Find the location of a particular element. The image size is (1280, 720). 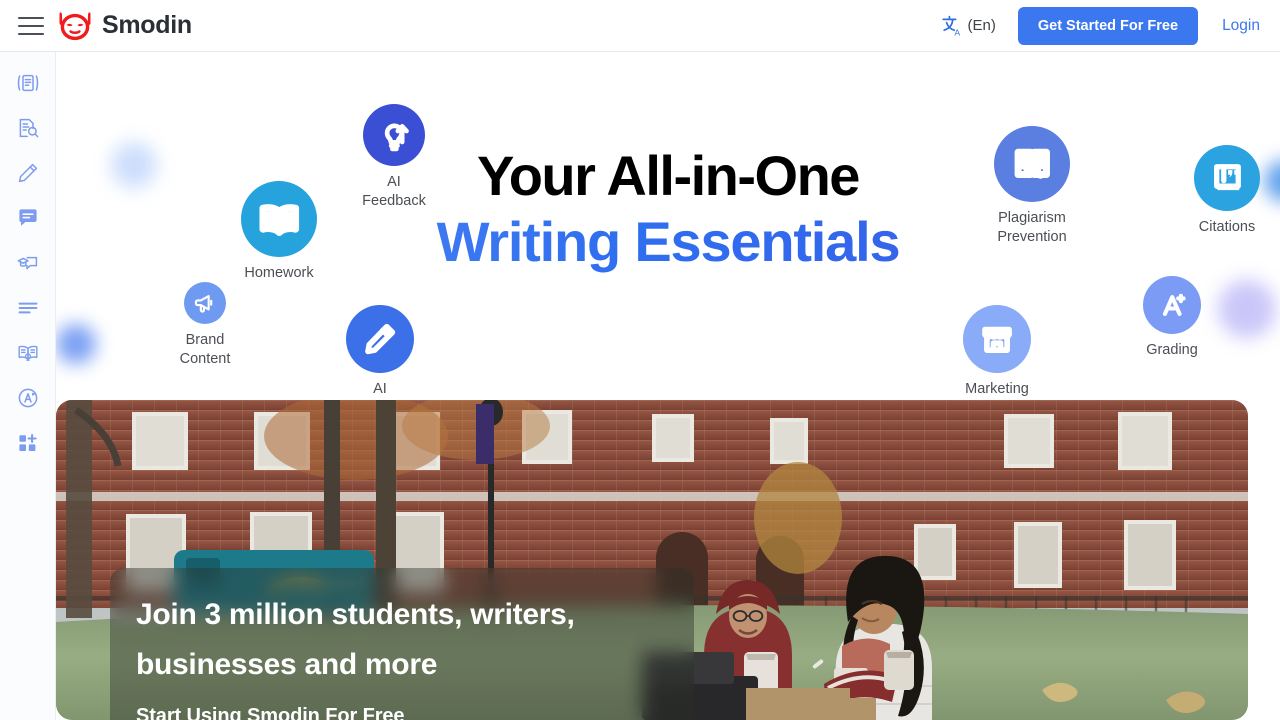

smodin-mask-logo-icon is located at coordinates (75, 25).